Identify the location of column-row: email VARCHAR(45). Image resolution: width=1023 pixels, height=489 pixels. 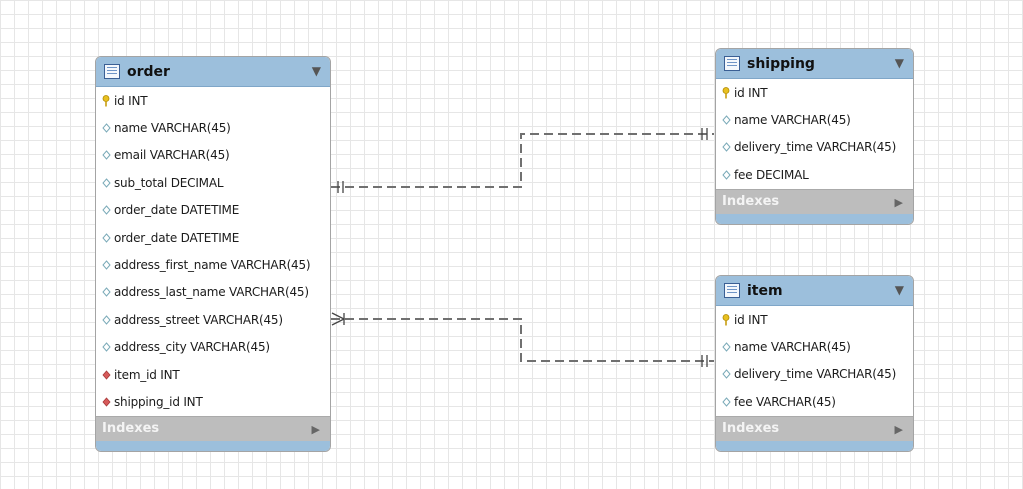
(213, 155).